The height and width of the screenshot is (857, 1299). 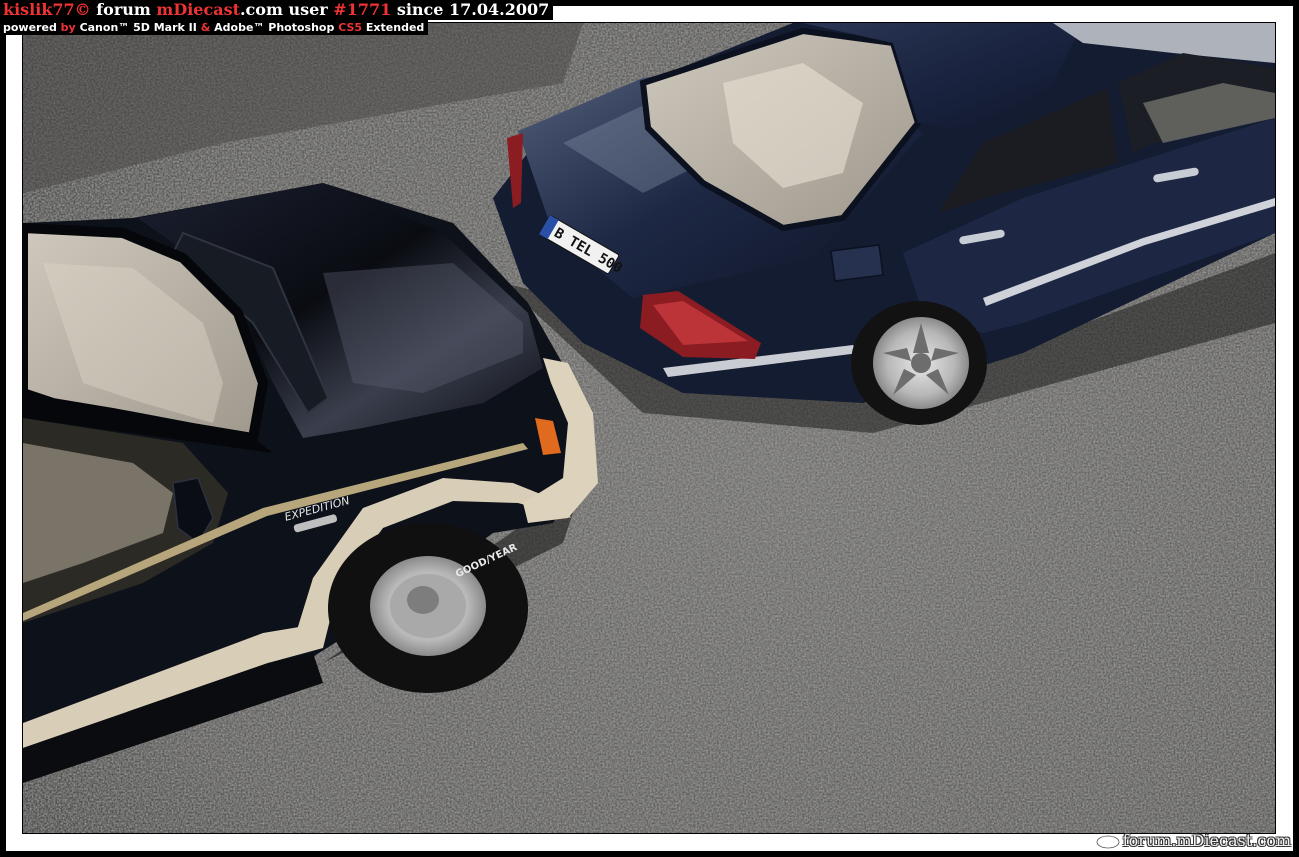 What do you see at coordinates (68, 27) in the screenshot?
I see `by-label: by` at bounding box center [68, 27].